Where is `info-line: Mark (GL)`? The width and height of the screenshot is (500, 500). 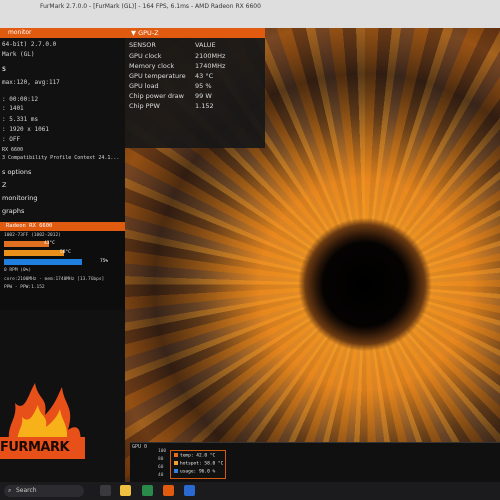 info-line: Mark (GL) is located at coordinates (18, 54).